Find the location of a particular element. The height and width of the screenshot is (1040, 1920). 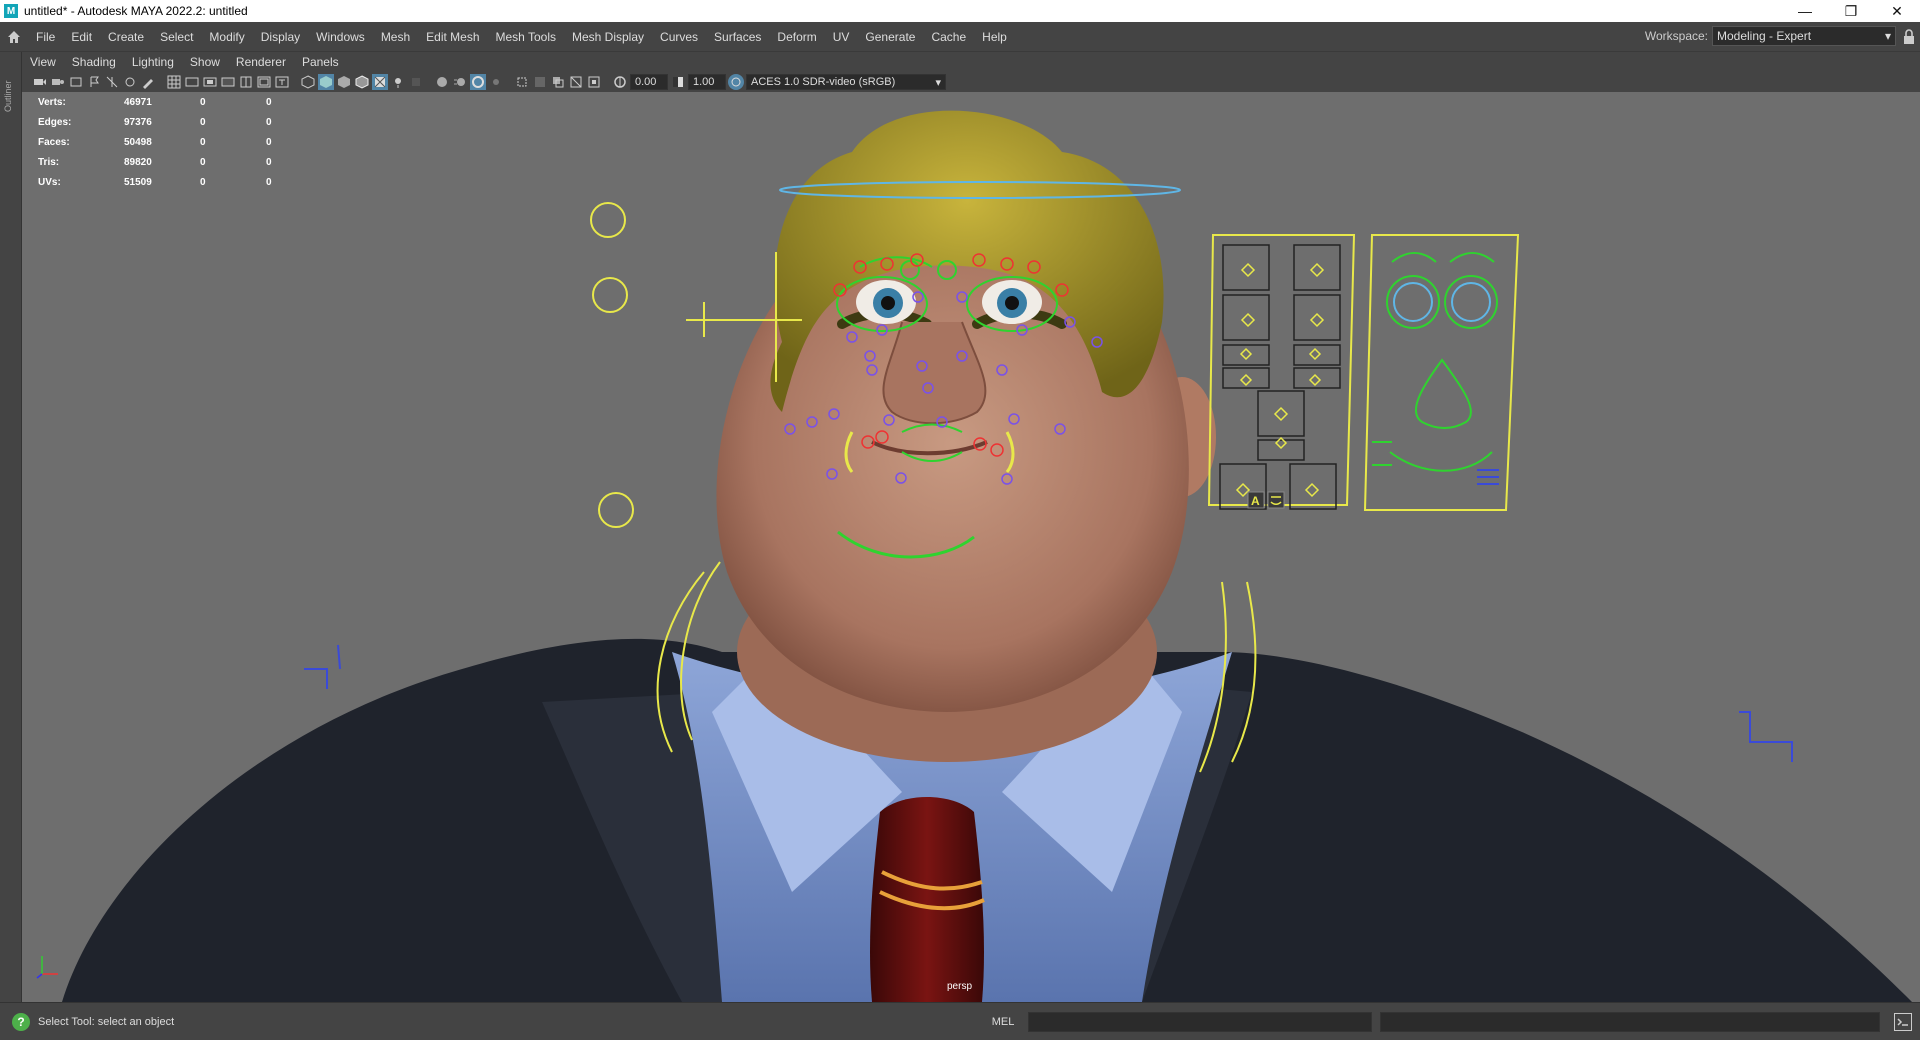

menu-create: Create is located at coordinates (126, 37).